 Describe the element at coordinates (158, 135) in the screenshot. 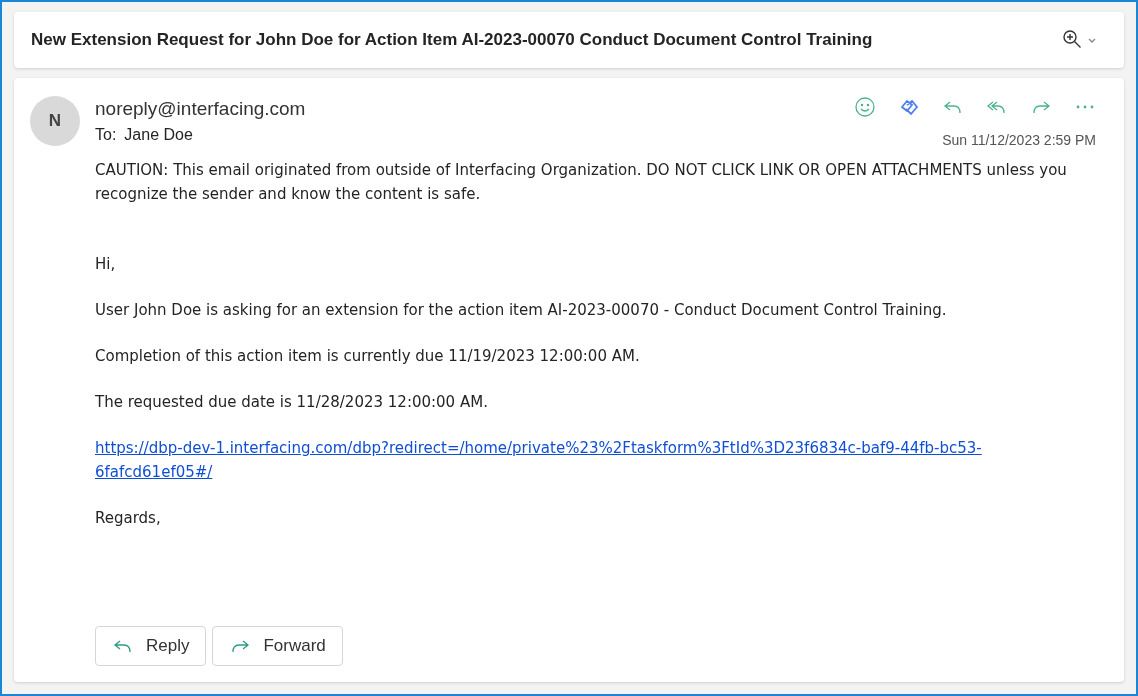

I see `recipient-name: Jane Doe` at that location.